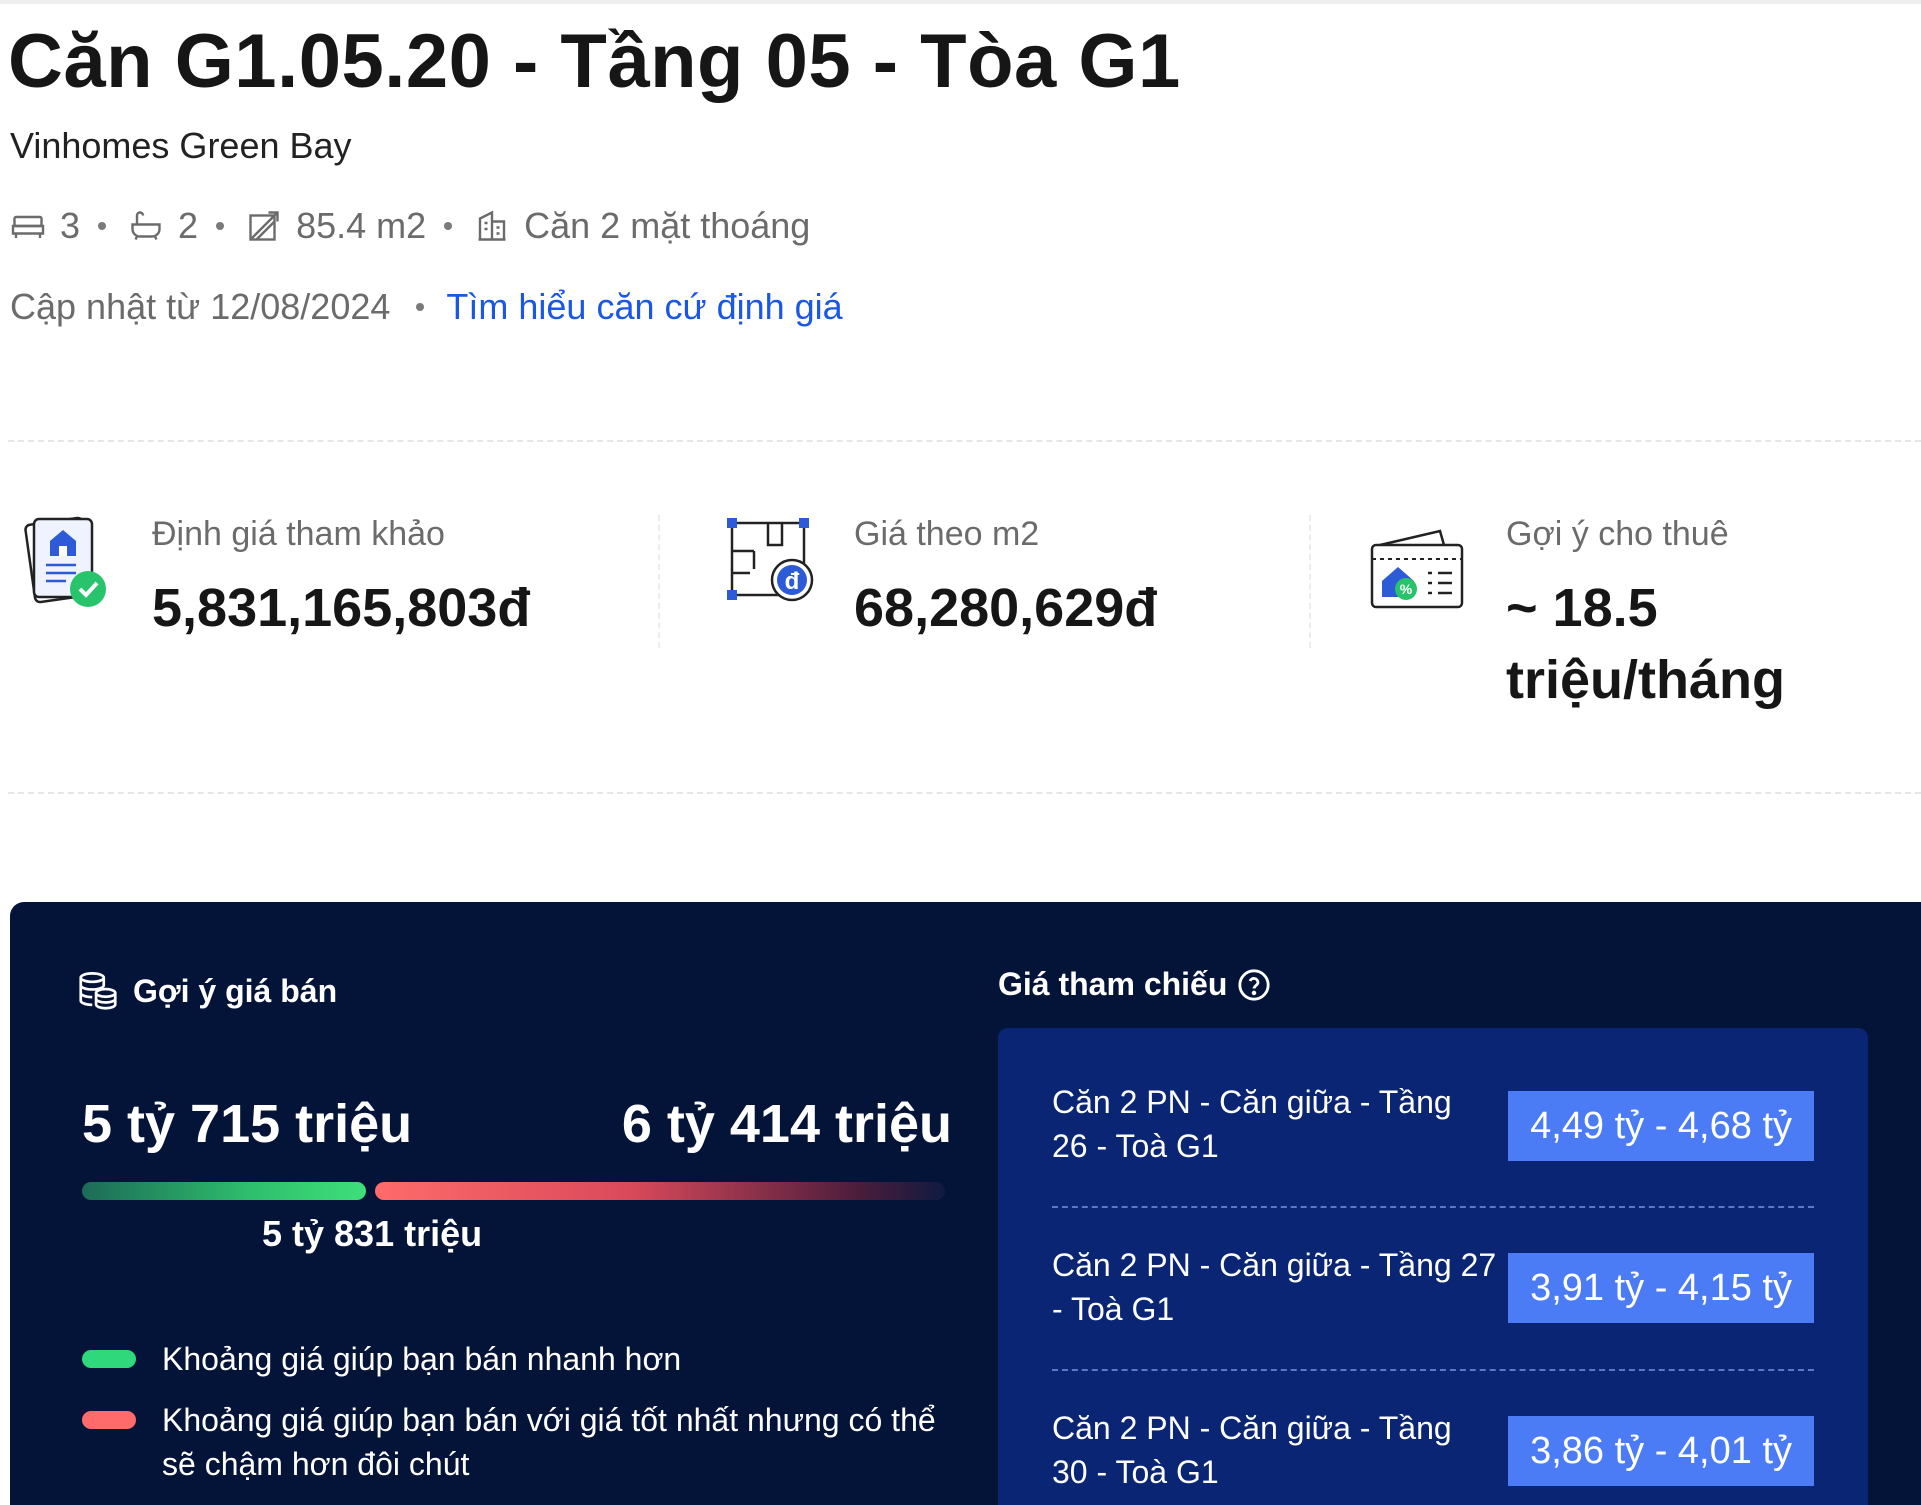 This screenshot has height=1505, width=1921. I want to click on spec-bathrooms: 2, so click(163, 226).